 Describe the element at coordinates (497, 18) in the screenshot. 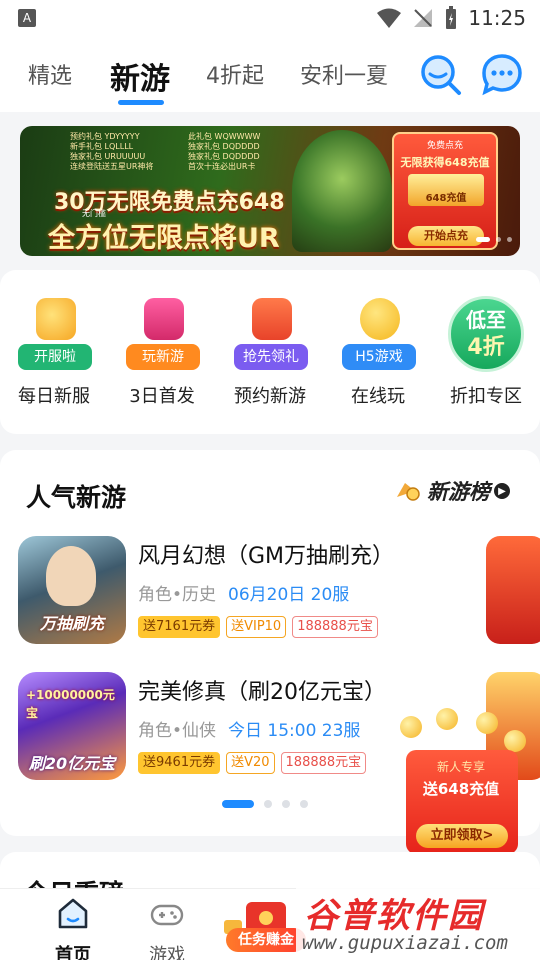

I see `clock: 11:25` at that location.